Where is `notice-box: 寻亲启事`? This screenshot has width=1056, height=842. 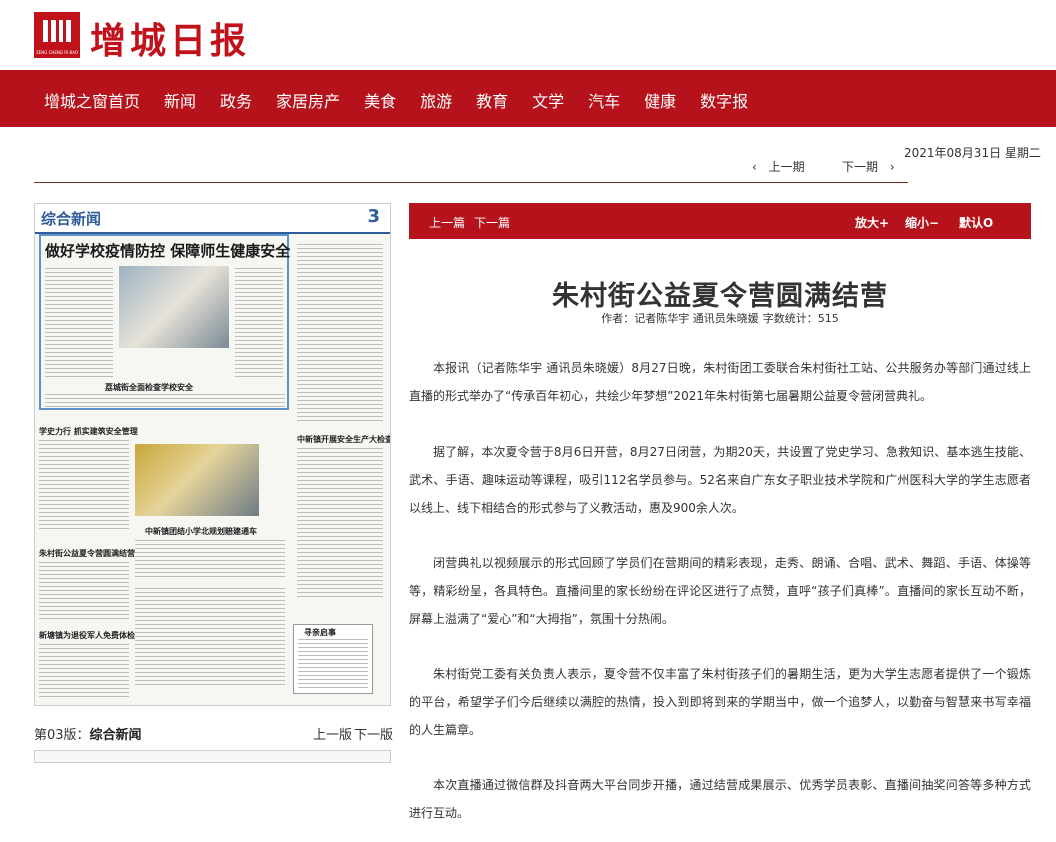 notice-box: 寻亲启事 is located at coordinates (333, 659).